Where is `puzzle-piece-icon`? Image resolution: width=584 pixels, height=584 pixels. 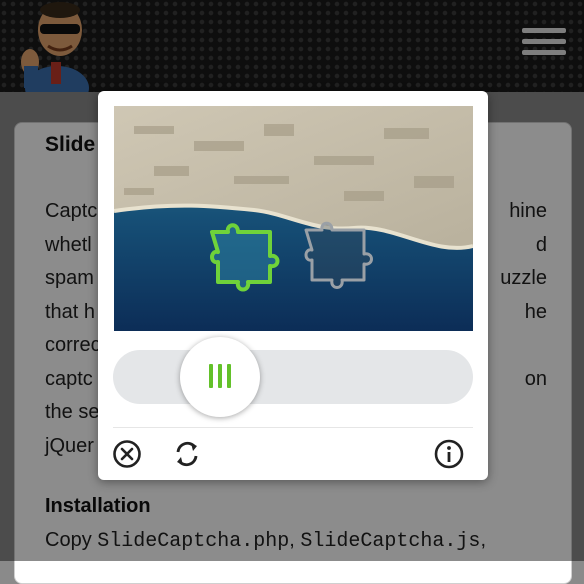 puzzle-piece-icon is located at coordinates (245, 257).